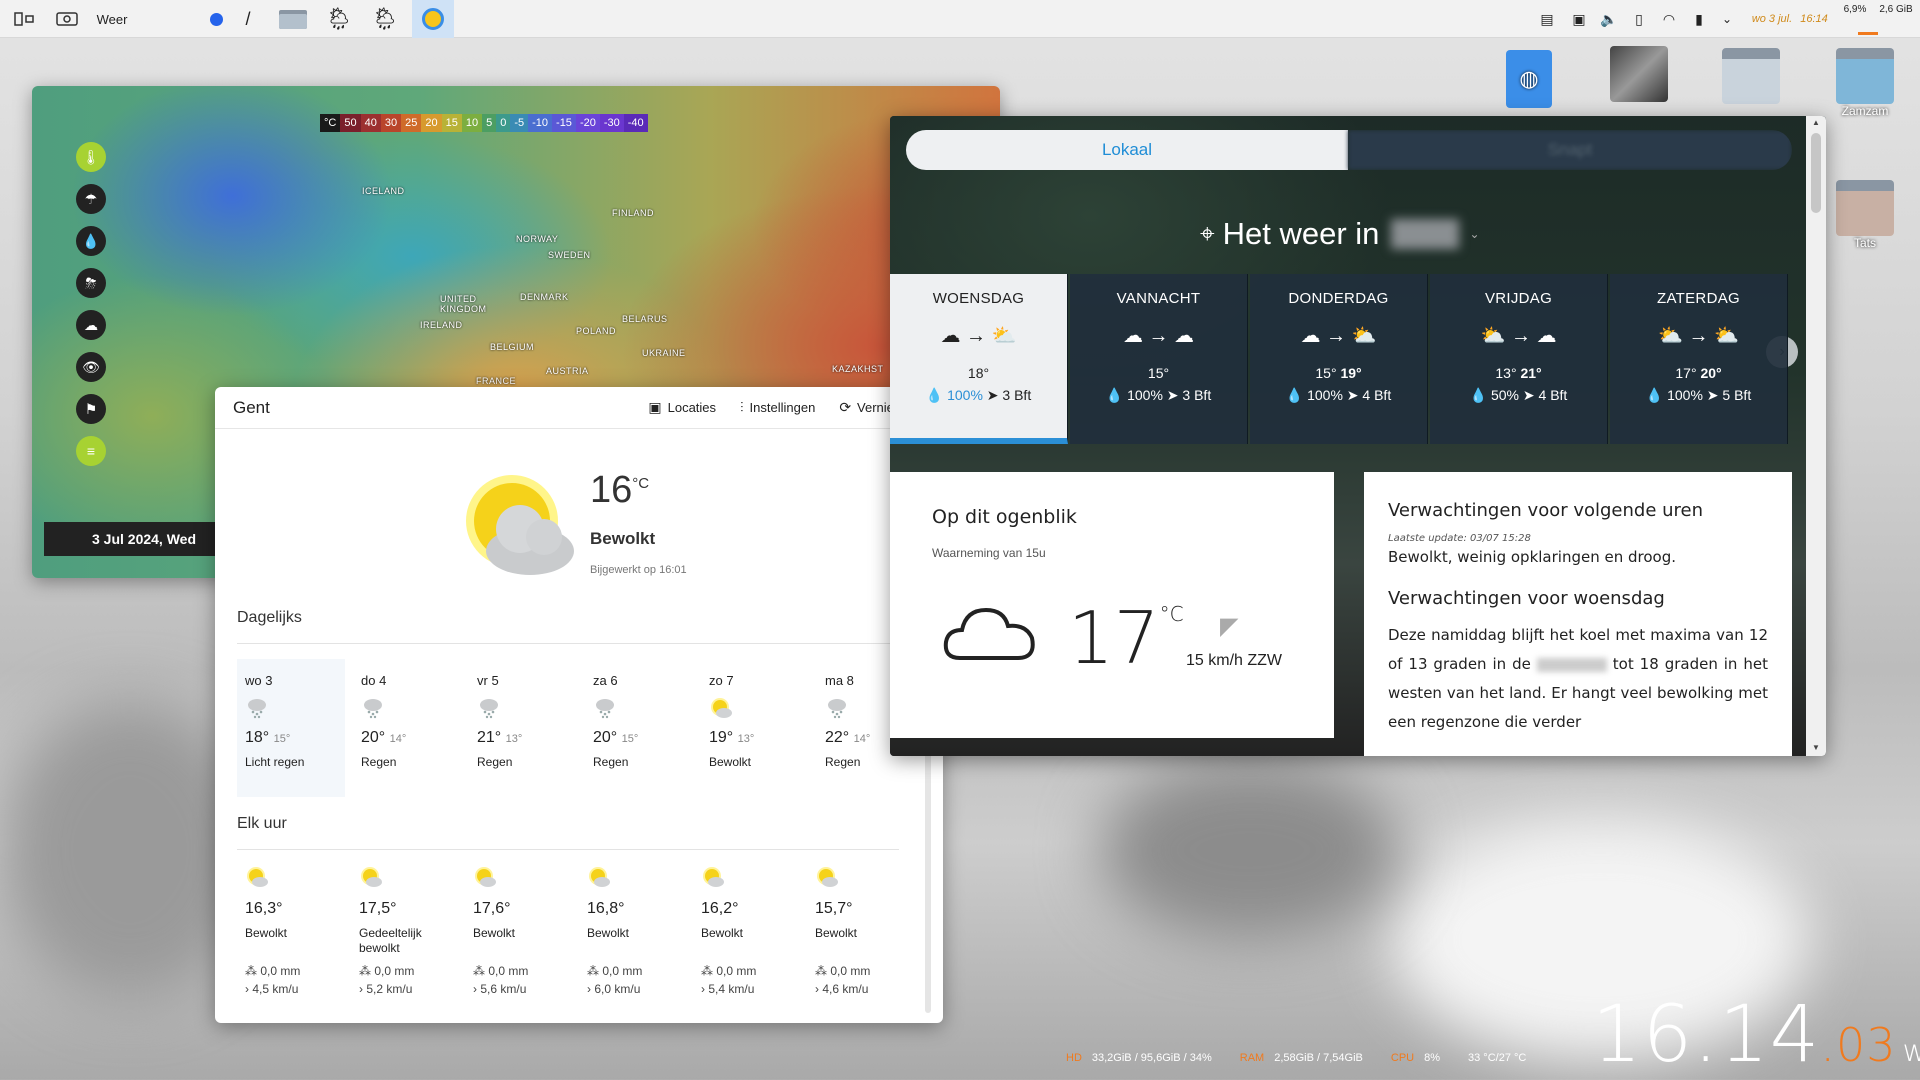 The image size is (1920, 1080). Describe the element at coordinates (407, 709) in the screenshot. I see `rain-icon` at that location.